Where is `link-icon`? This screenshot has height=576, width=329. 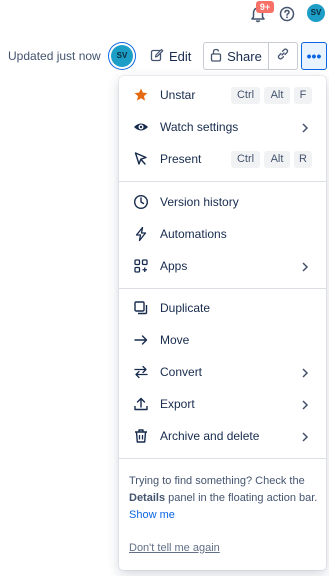
link-icon is located at coordinates (283, 56).